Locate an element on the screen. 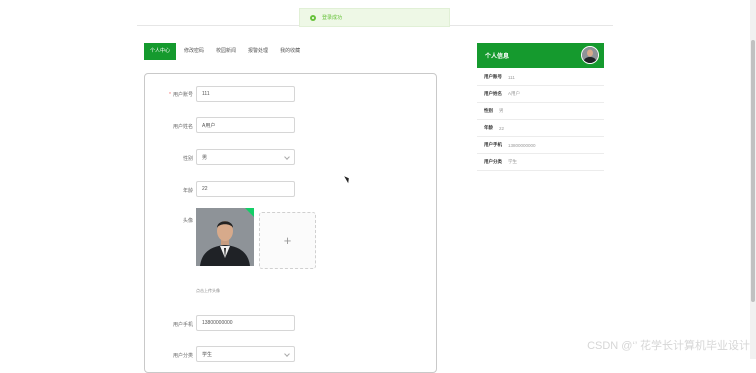 This screenshot has height=373, width=756. age-input: 22 is located at coordinates (245, 189).